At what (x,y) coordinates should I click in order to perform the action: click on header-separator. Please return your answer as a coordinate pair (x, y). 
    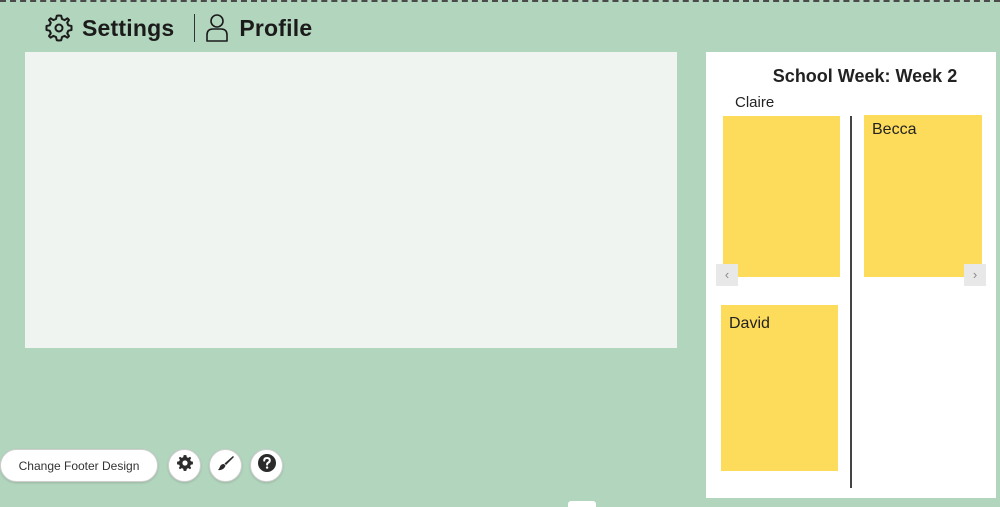
    Looking at the image, I should click on (195, 28).